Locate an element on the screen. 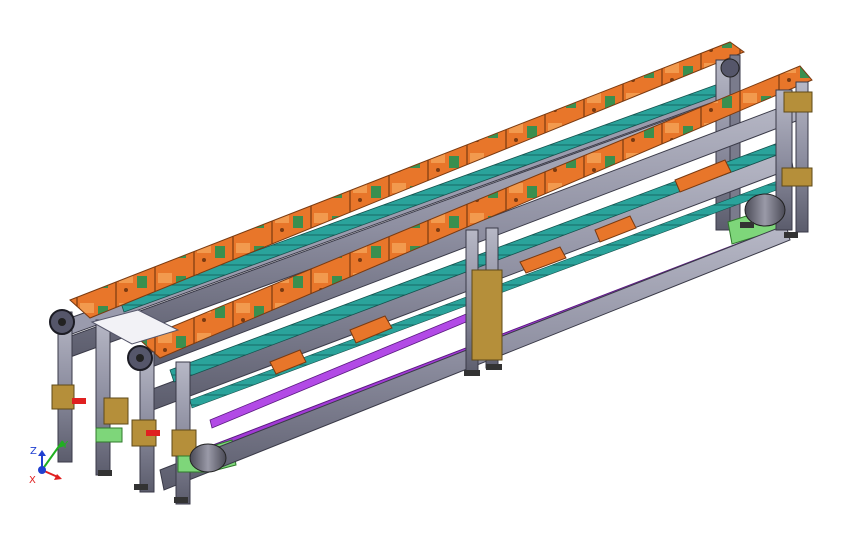  rear-end-pulley is located at coordinates (730, 68).